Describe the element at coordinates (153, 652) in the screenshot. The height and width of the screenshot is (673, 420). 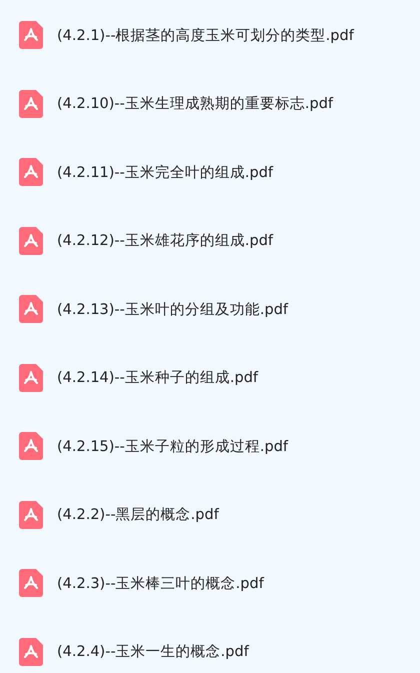
I see `file-link: (4.2.4)--玉米一生的概念.pdf` at that location.